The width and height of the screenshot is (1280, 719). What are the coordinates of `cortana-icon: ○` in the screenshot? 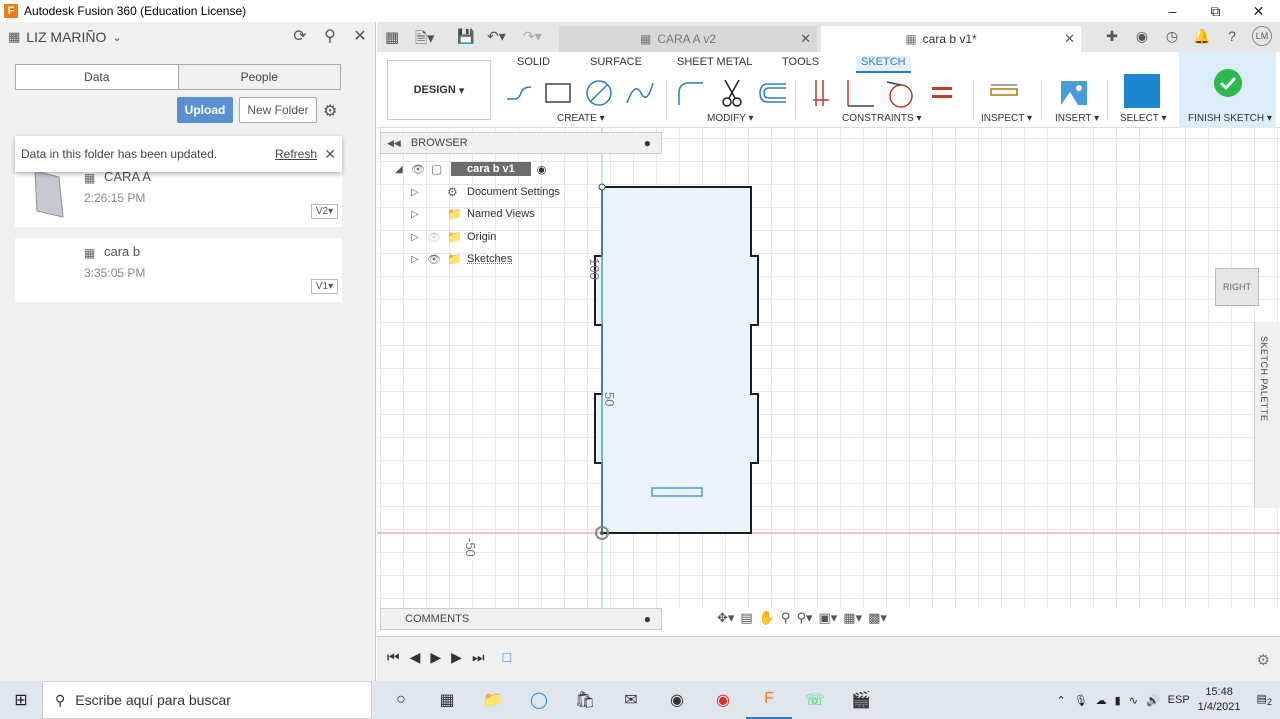 It's located at (401, 700).